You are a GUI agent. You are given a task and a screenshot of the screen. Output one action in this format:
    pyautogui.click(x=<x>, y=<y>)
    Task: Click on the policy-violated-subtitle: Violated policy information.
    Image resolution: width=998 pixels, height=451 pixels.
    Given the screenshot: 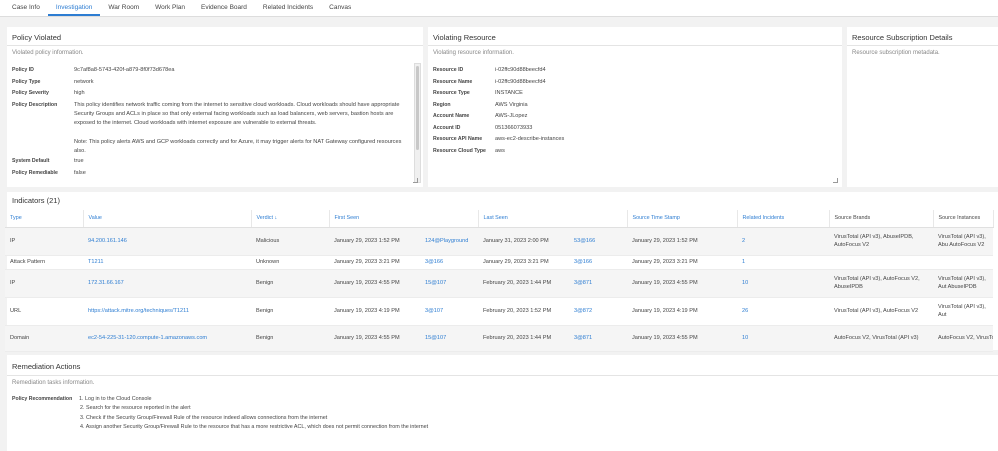 What is the action you would take?
    pyautogui.click(x=48, y=53)
    